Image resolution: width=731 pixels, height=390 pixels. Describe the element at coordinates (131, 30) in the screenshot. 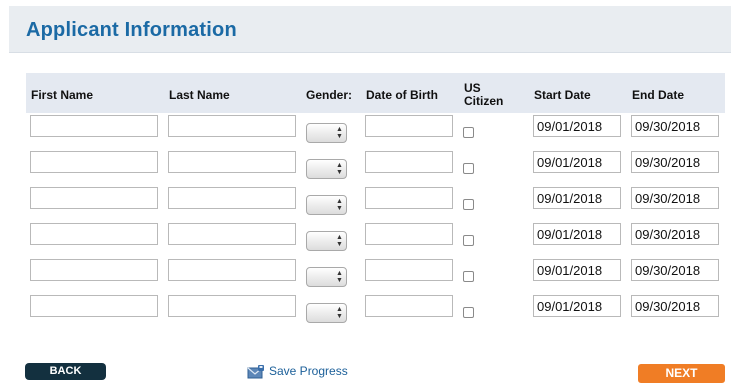

I see `page-title: Applicant Information` at that location.